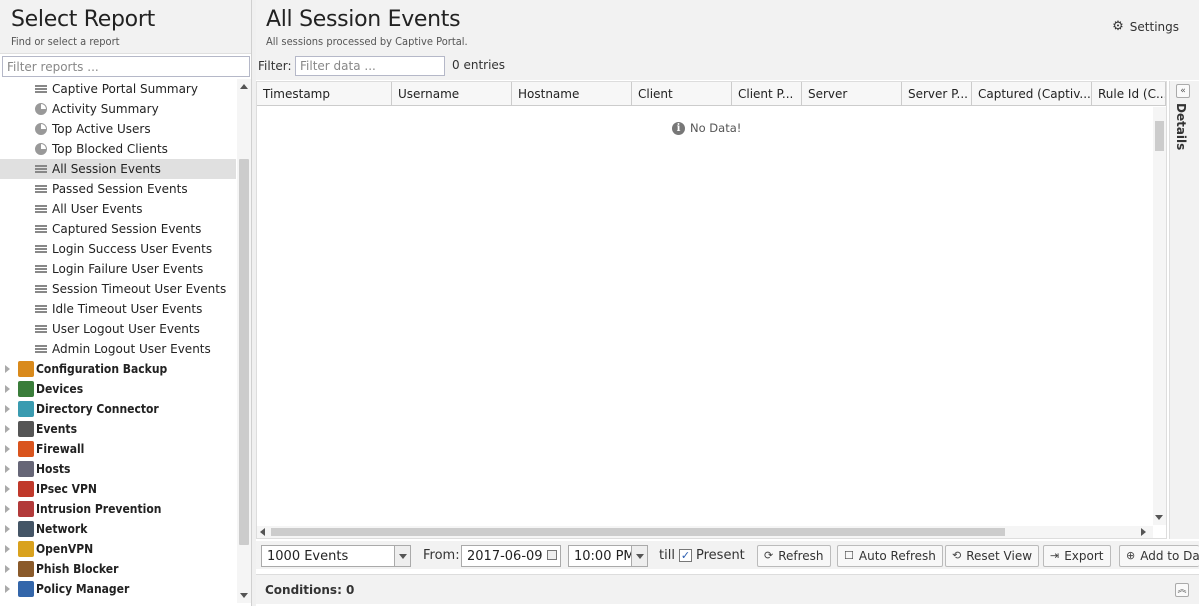 The image size is (1199, 606). I want to click on tree-item-all-session-events: All Session Events, so click(118, 169).